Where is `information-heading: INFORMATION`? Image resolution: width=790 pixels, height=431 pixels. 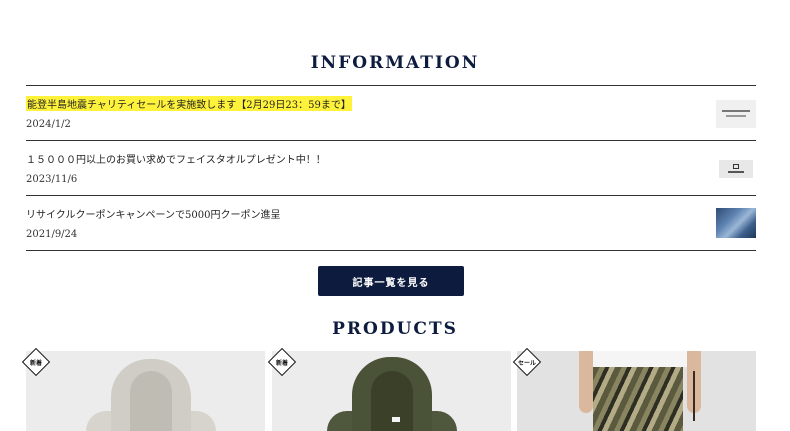 information-heading: INFORMATION is located at coordinates (395, 63).